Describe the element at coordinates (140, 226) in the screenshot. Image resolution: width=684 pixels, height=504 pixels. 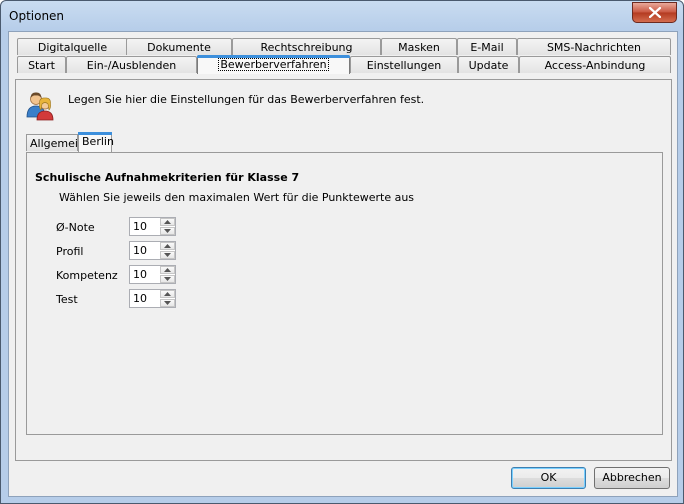
I see `note-value: 10` at that location.